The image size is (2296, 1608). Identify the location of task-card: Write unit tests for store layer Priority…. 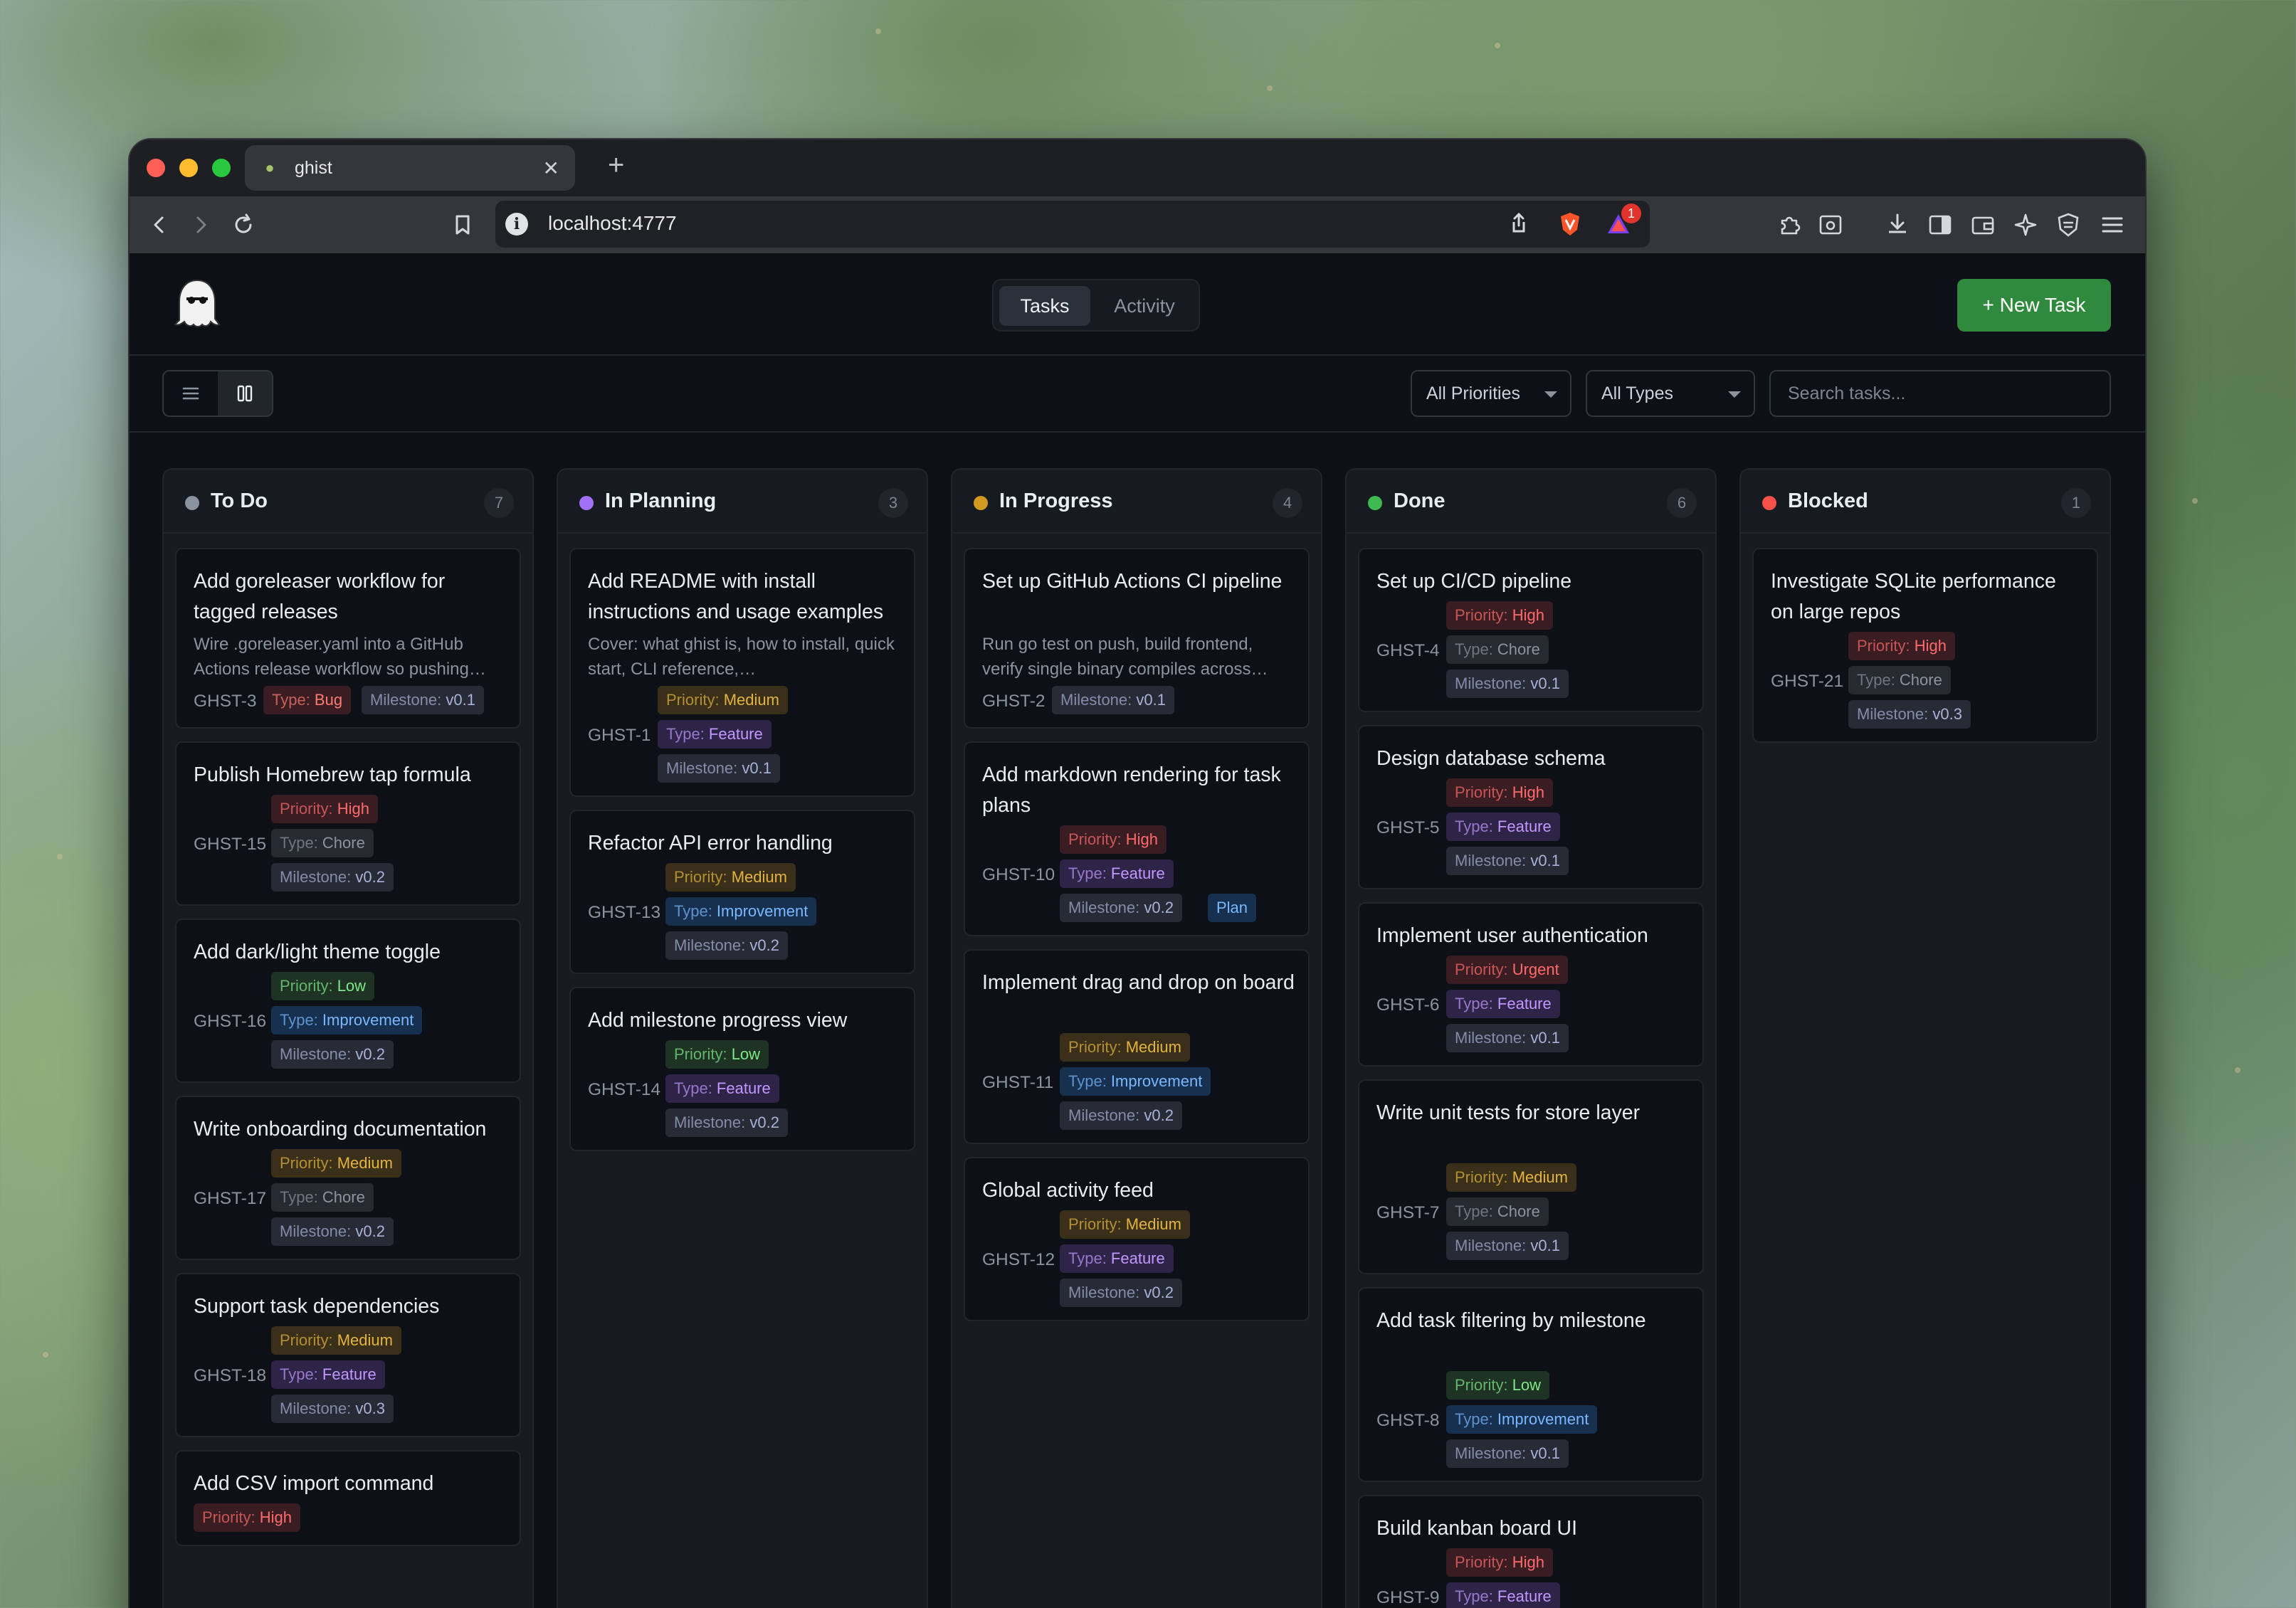
(1531, 1177).